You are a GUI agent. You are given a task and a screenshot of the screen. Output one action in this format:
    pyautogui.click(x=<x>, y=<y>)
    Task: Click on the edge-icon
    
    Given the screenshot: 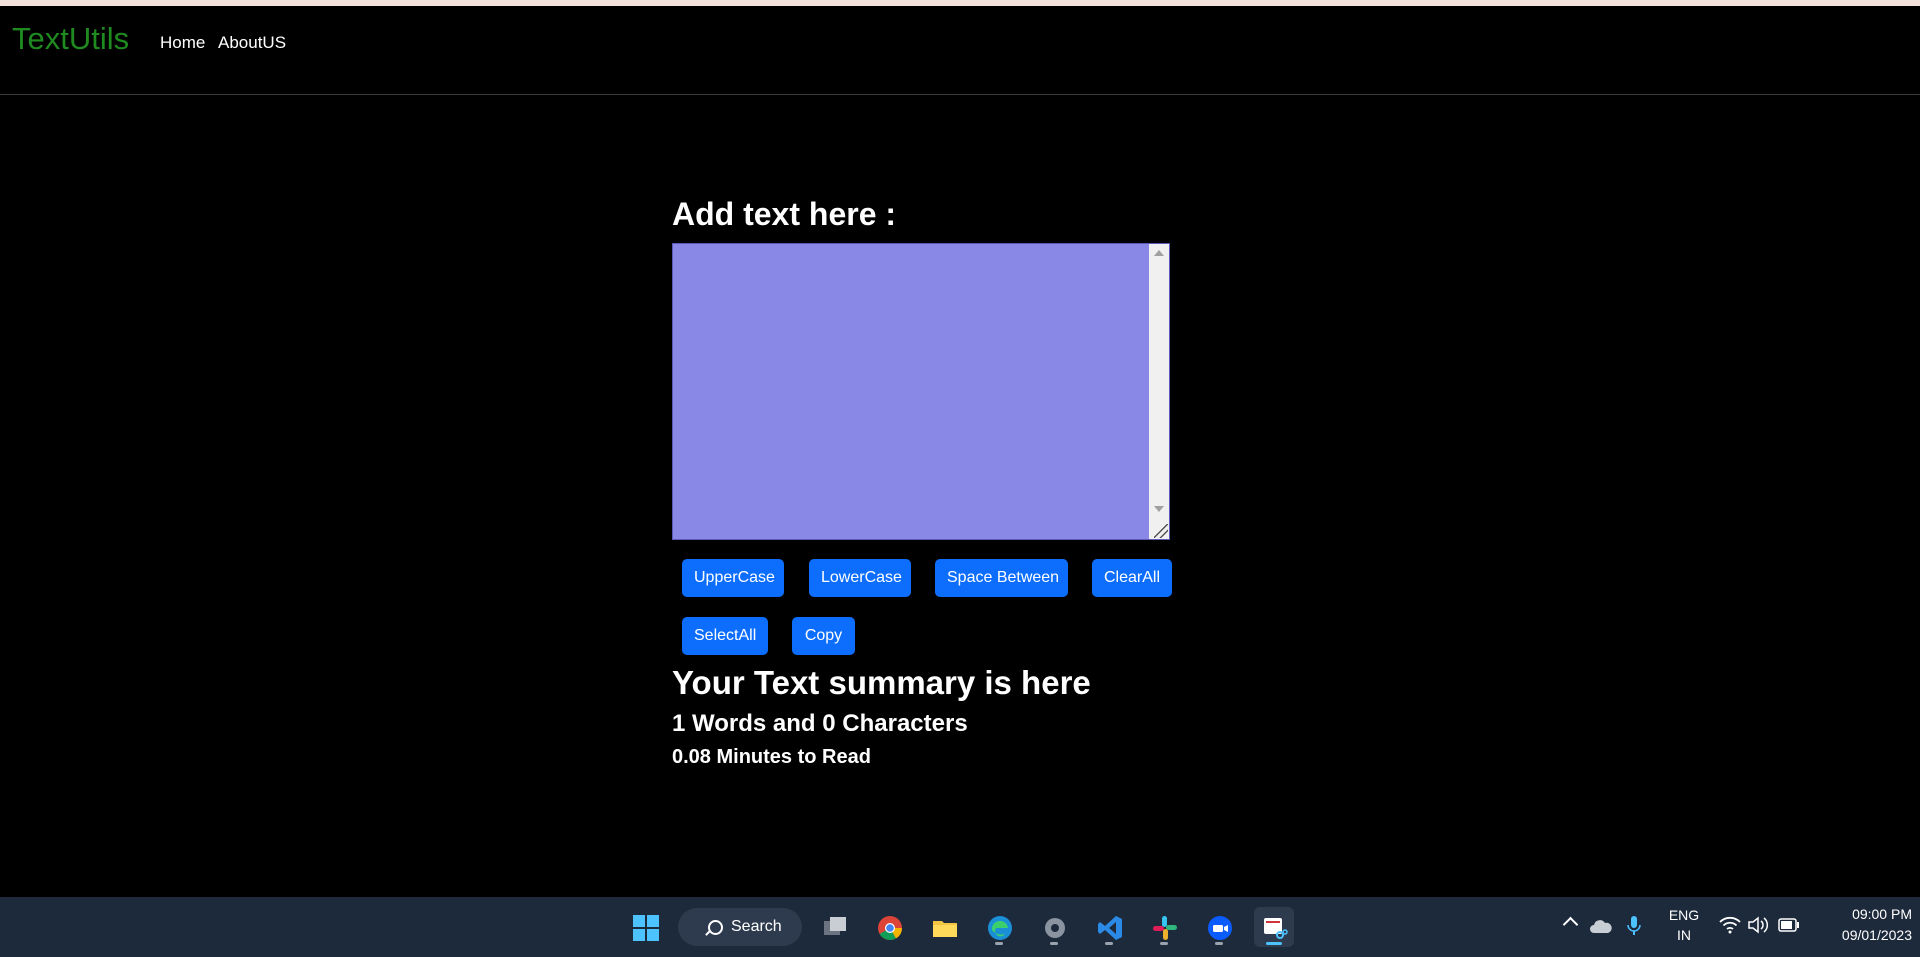 What is the action you would take?
    pyautogui.click(x=999, y=927)
    